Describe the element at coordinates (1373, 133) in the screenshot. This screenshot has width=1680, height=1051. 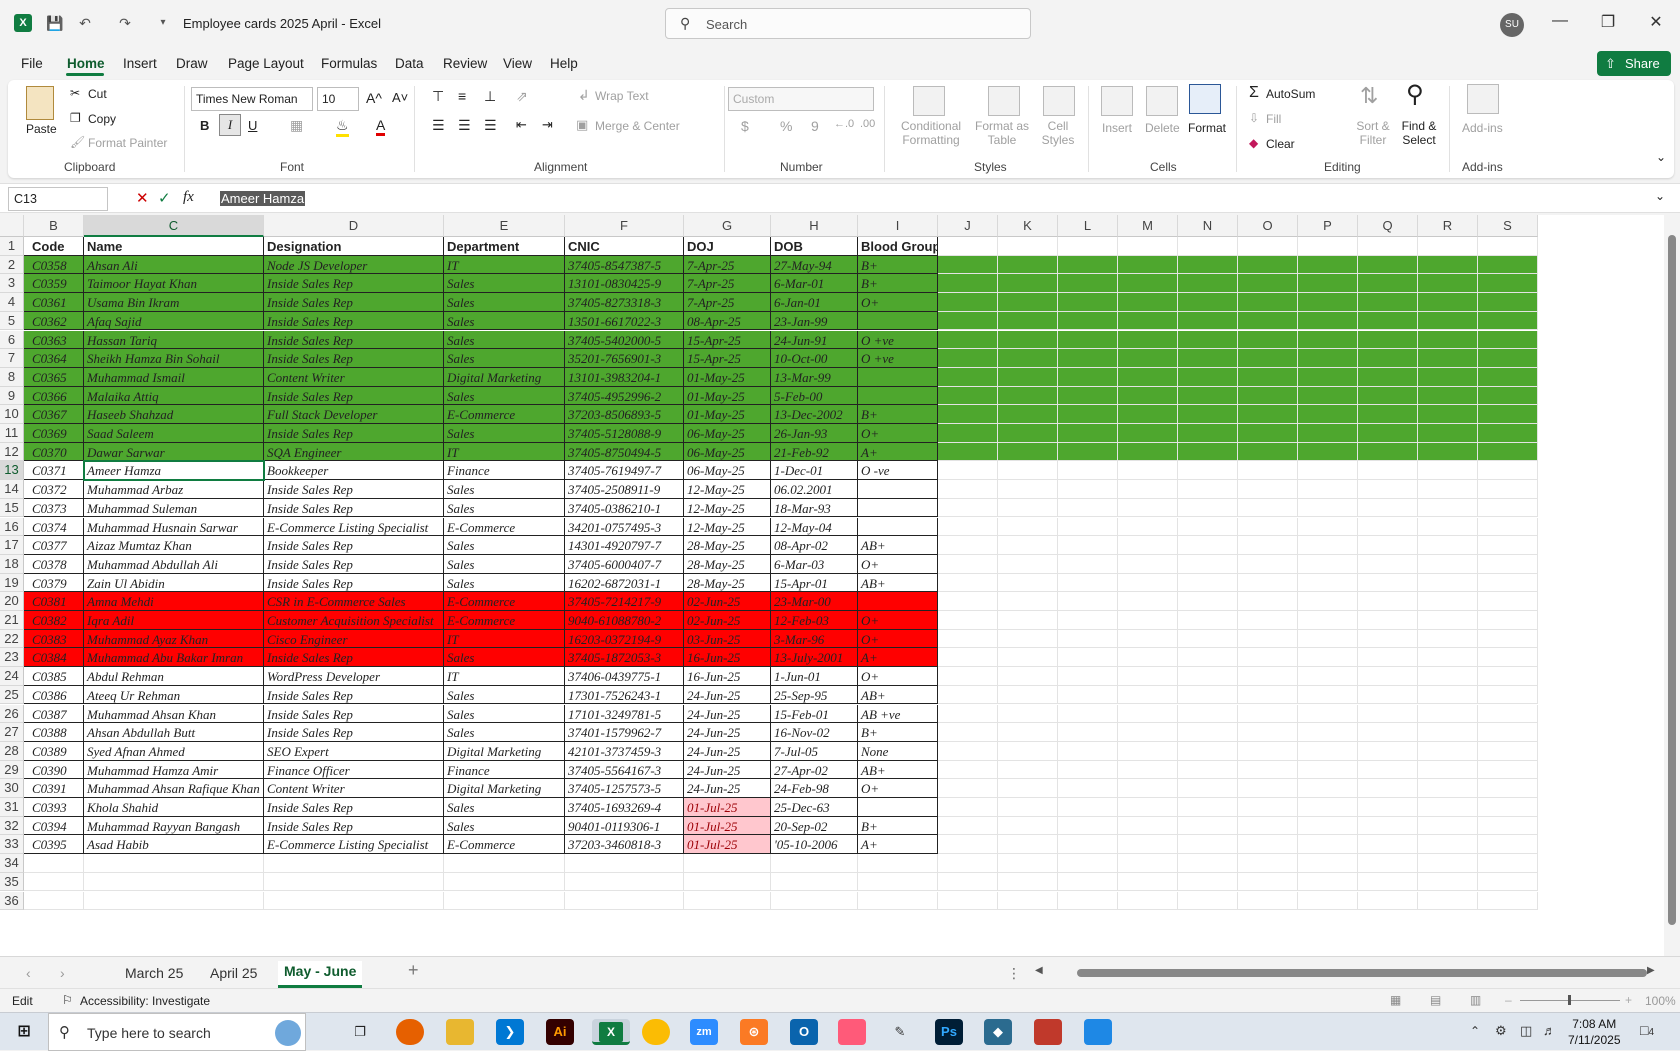
I see `sort-filter-button: Sort & Filter` at that location.